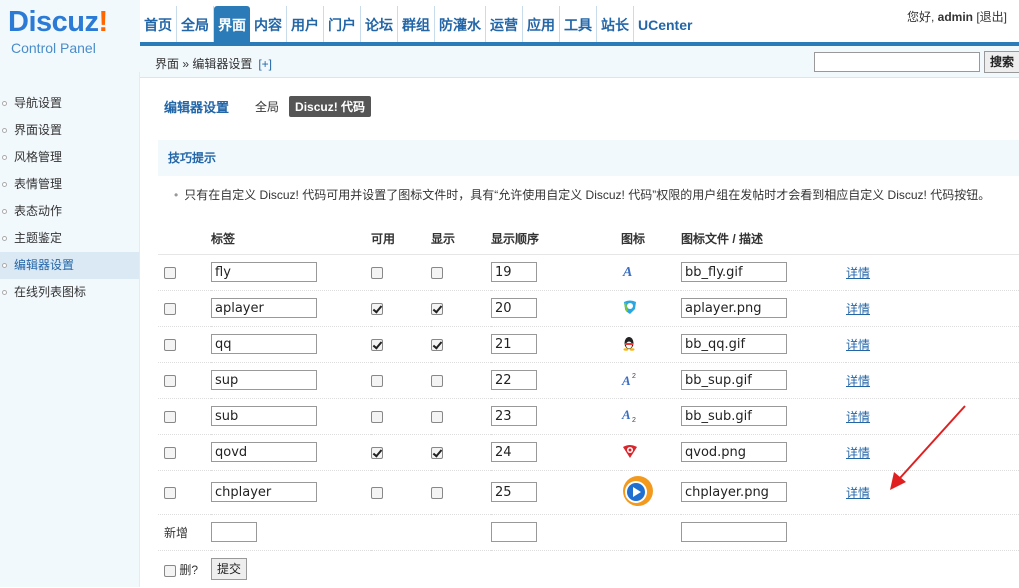 Image resolution: width=1019 pixels, height=588 pixels. Describe the element at coordinates (264, 380) in the screenshot. I see `tag-input: sup` at that location.